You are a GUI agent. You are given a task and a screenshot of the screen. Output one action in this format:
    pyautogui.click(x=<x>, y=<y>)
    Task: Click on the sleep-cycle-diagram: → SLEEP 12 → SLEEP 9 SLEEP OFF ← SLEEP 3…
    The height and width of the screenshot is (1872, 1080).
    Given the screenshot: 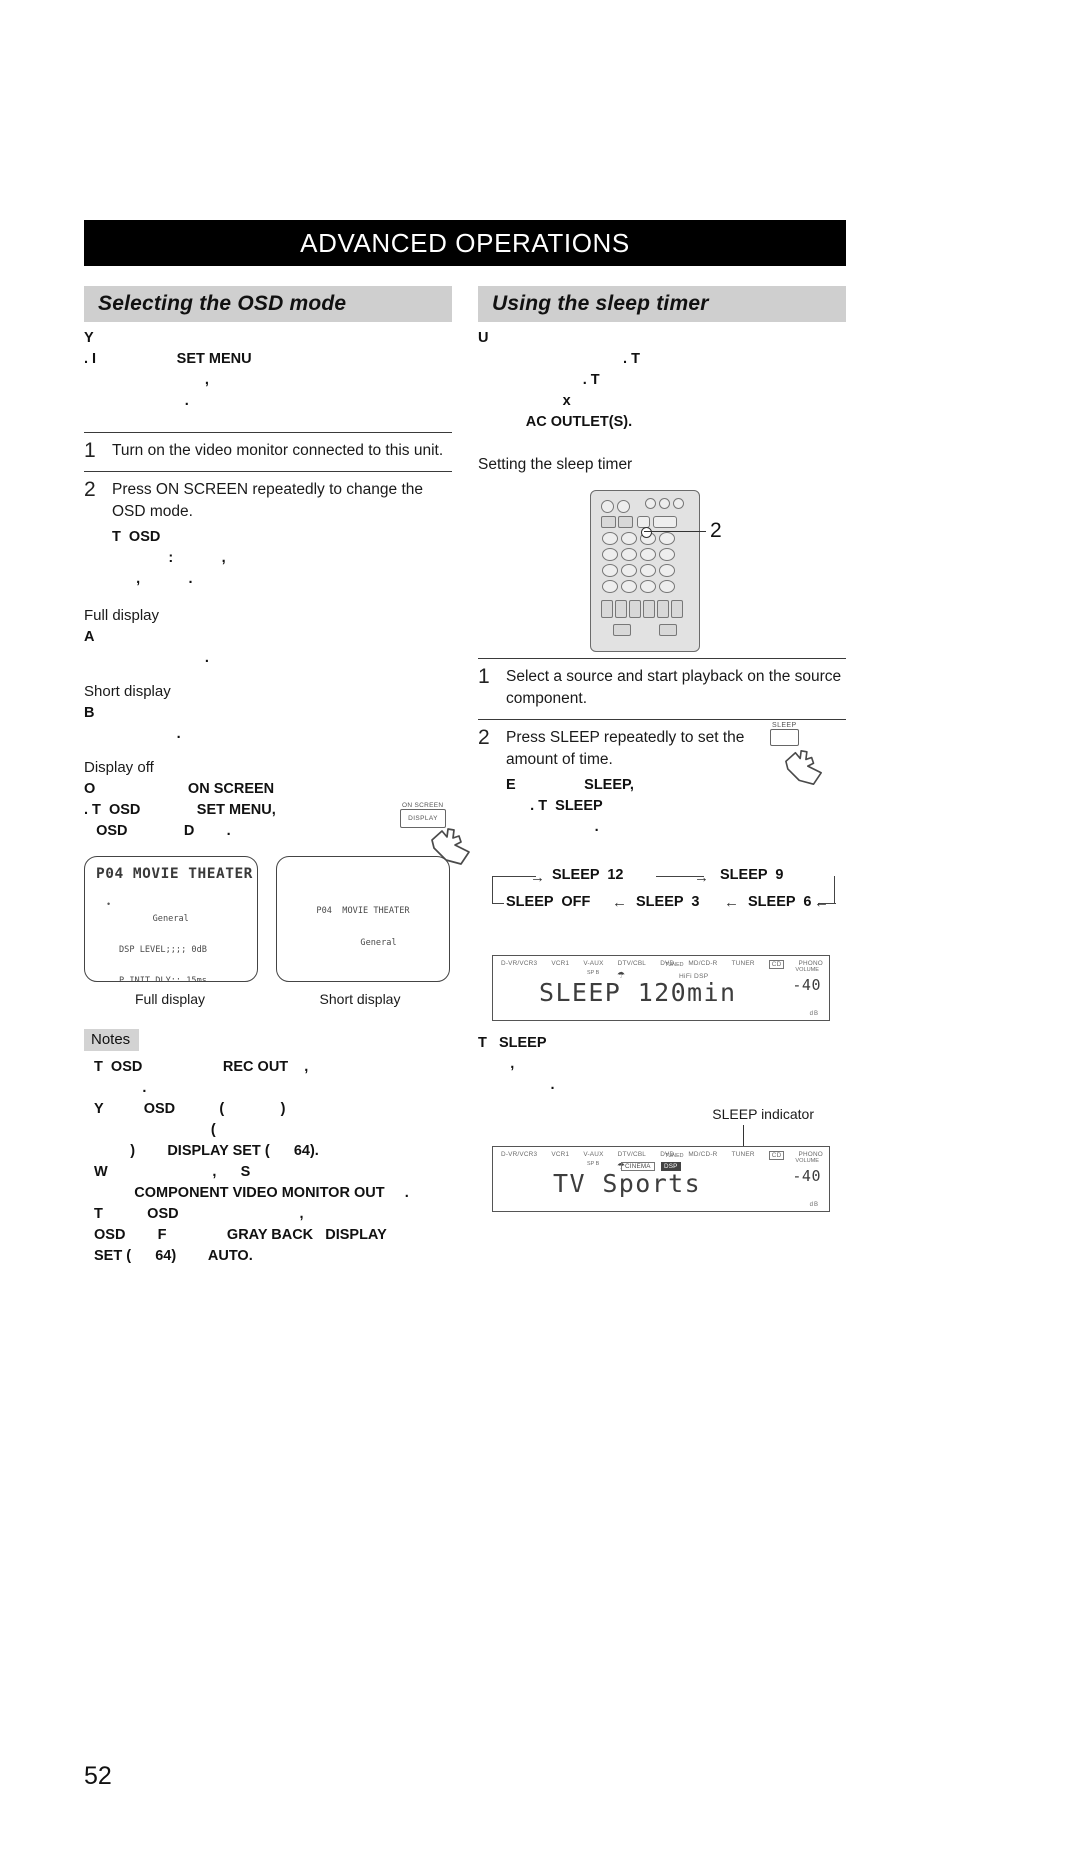 What is the action you would take?
    pyautogui.click(x=664, y=901)
    